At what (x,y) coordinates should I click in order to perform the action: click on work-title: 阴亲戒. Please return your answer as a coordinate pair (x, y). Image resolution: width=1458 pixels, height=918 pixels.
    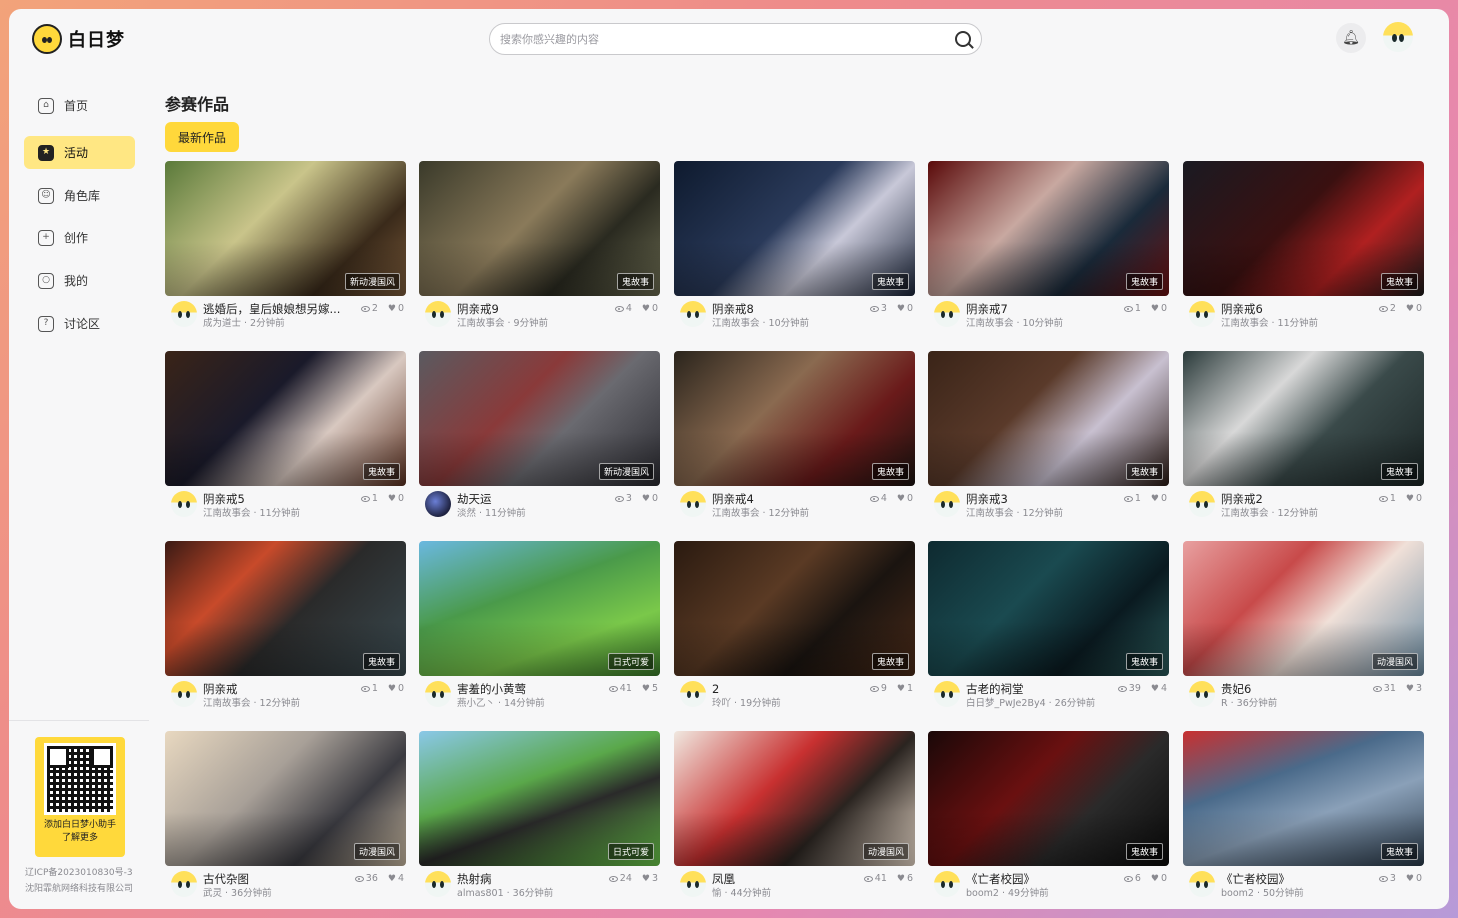
    Looking at the image, I should click on (283, 689).